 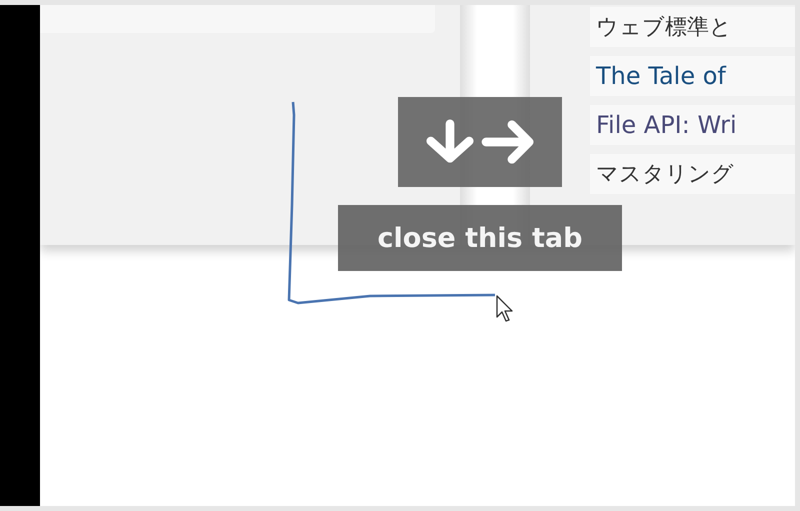 What do you see at coordinates (692, 125) in the screenshot?
I see `book-link: File API: Wri` at bounding box center [692, 125].